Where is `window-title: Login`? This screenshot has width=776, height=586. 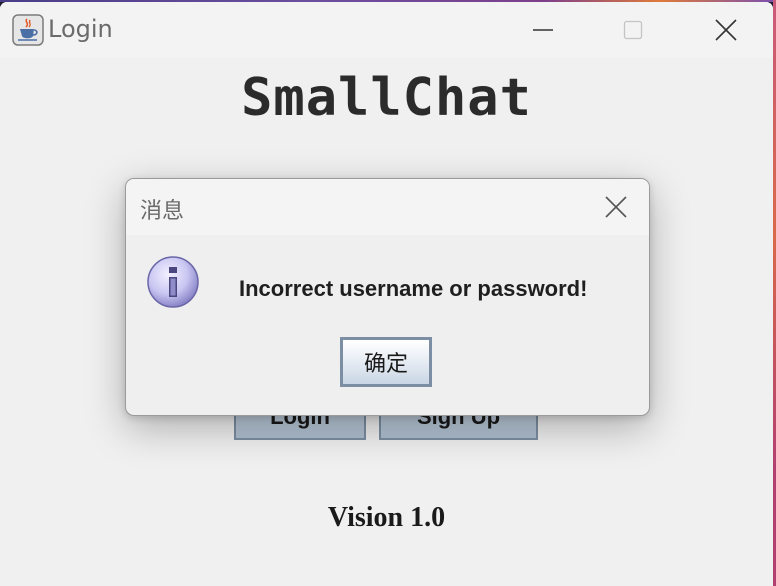
window-title: Login is located at coordinates (80, 29).